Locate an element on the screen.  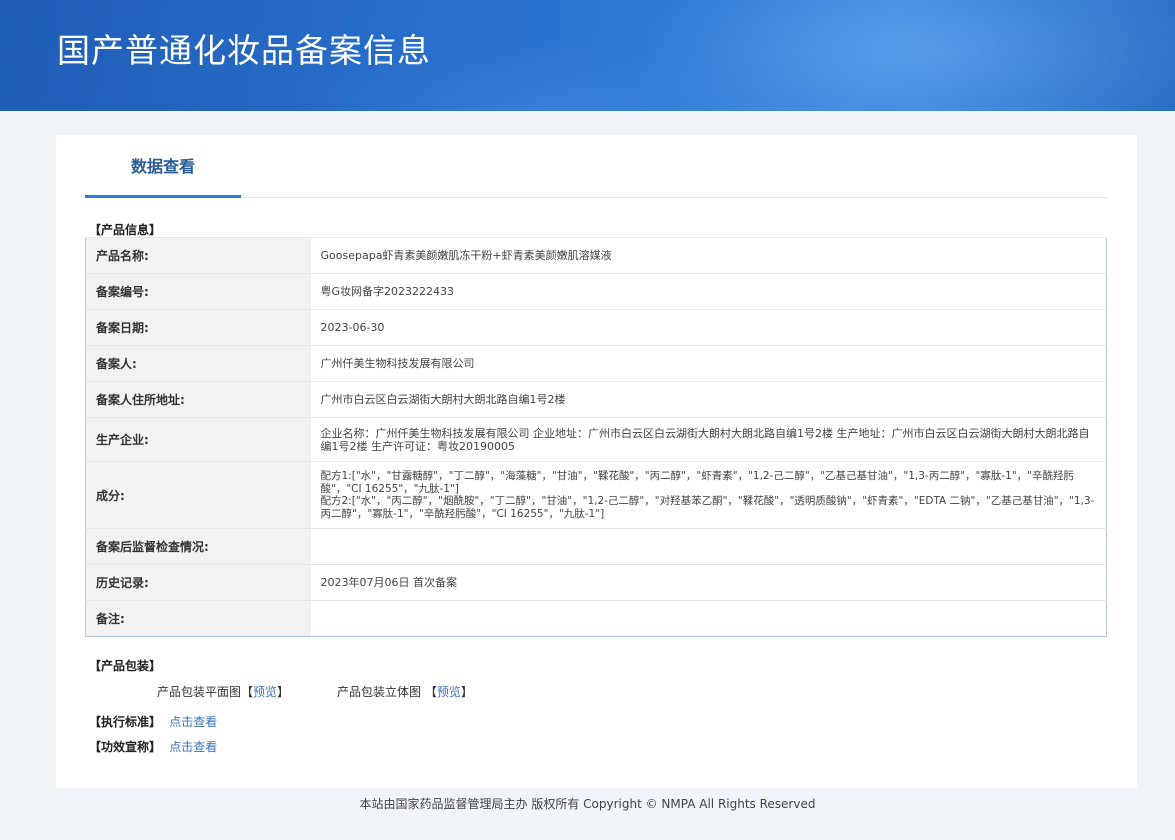
table-row: 产品名称: Goosepapa虾青素美颜嫩肌冻干粉+虾青素美颜嫩肌溶媒液 is located at coordinates (596, 255).